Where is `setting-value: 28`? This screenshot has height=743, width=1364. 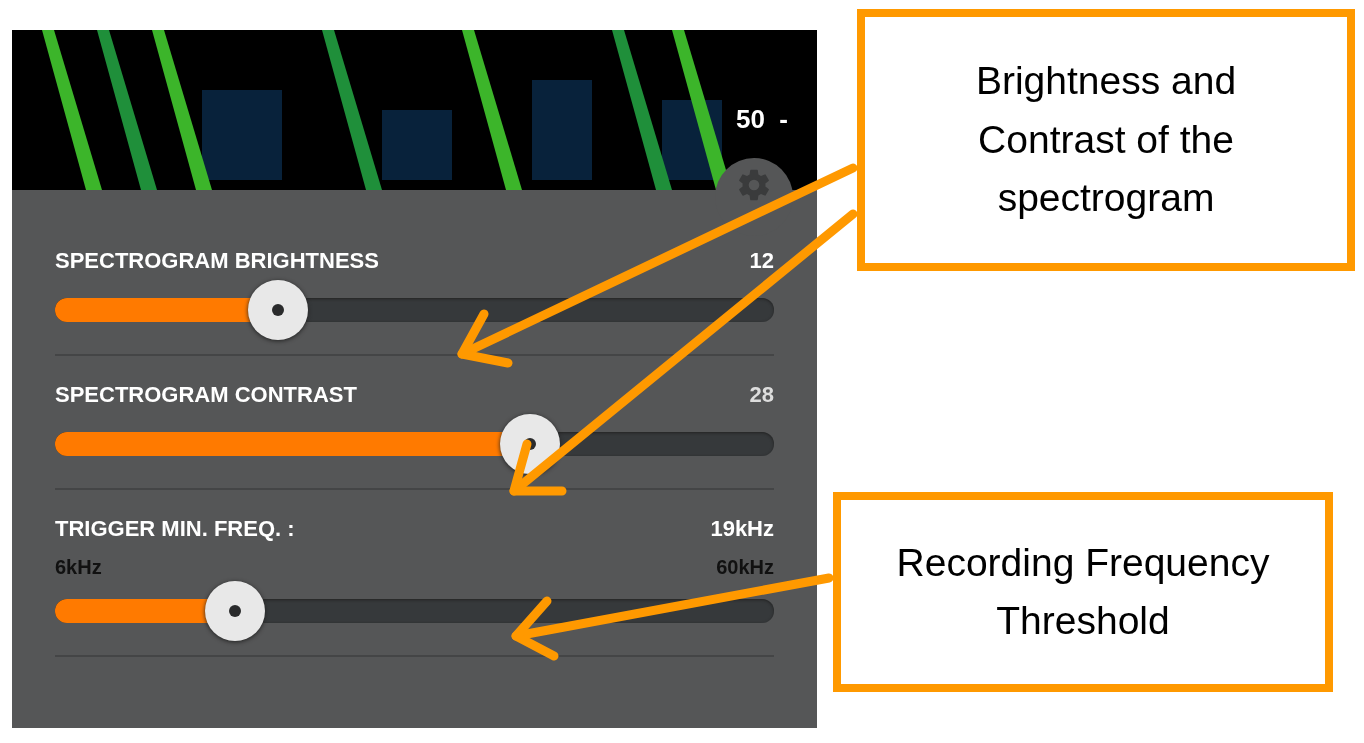 setting-value: 28 is located at coordinates (761, 395).